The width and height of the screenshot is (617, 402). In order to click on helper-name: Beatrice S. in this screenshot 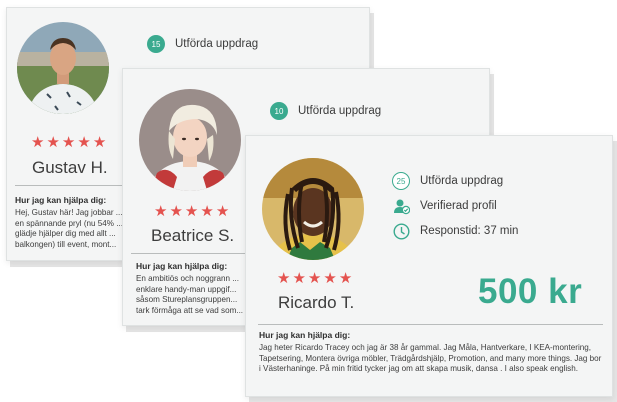, I will do `click(193, 235)`.